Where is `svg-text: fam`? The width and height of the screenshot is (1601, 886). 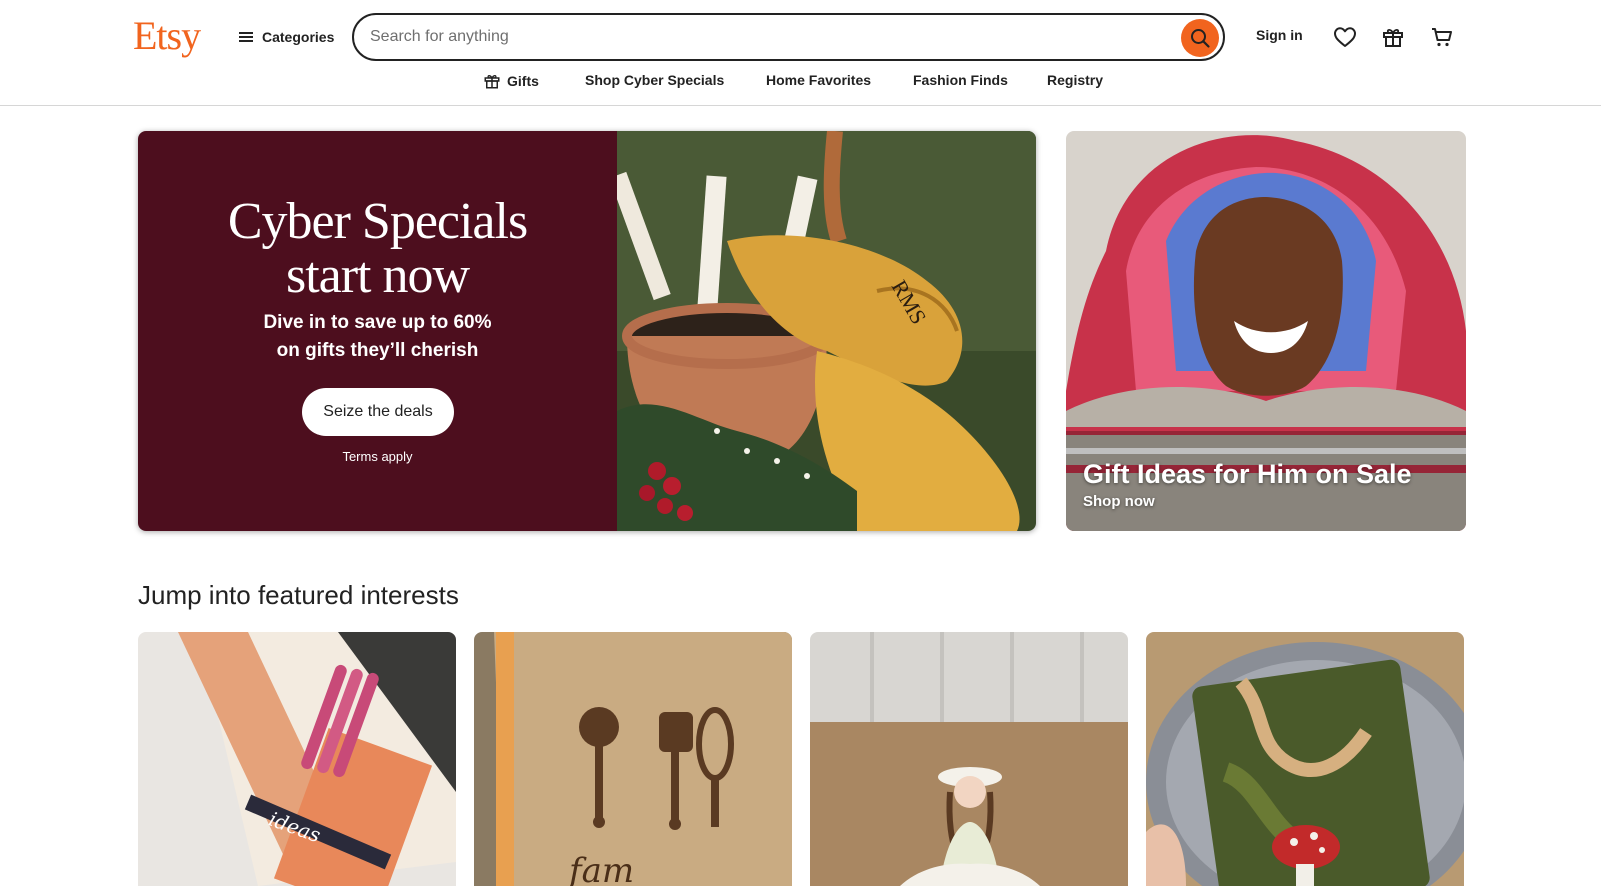
svg-text: fam is located at coordinates (600, 868).